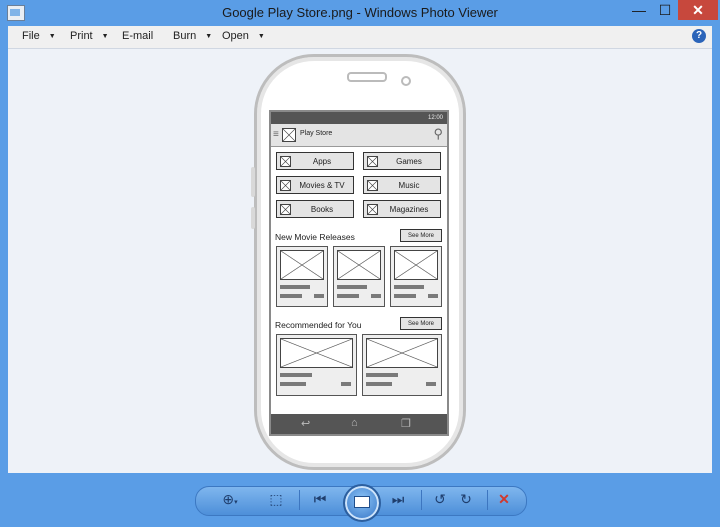  I want to click on app-logo-placeholder, so click(289, 135).